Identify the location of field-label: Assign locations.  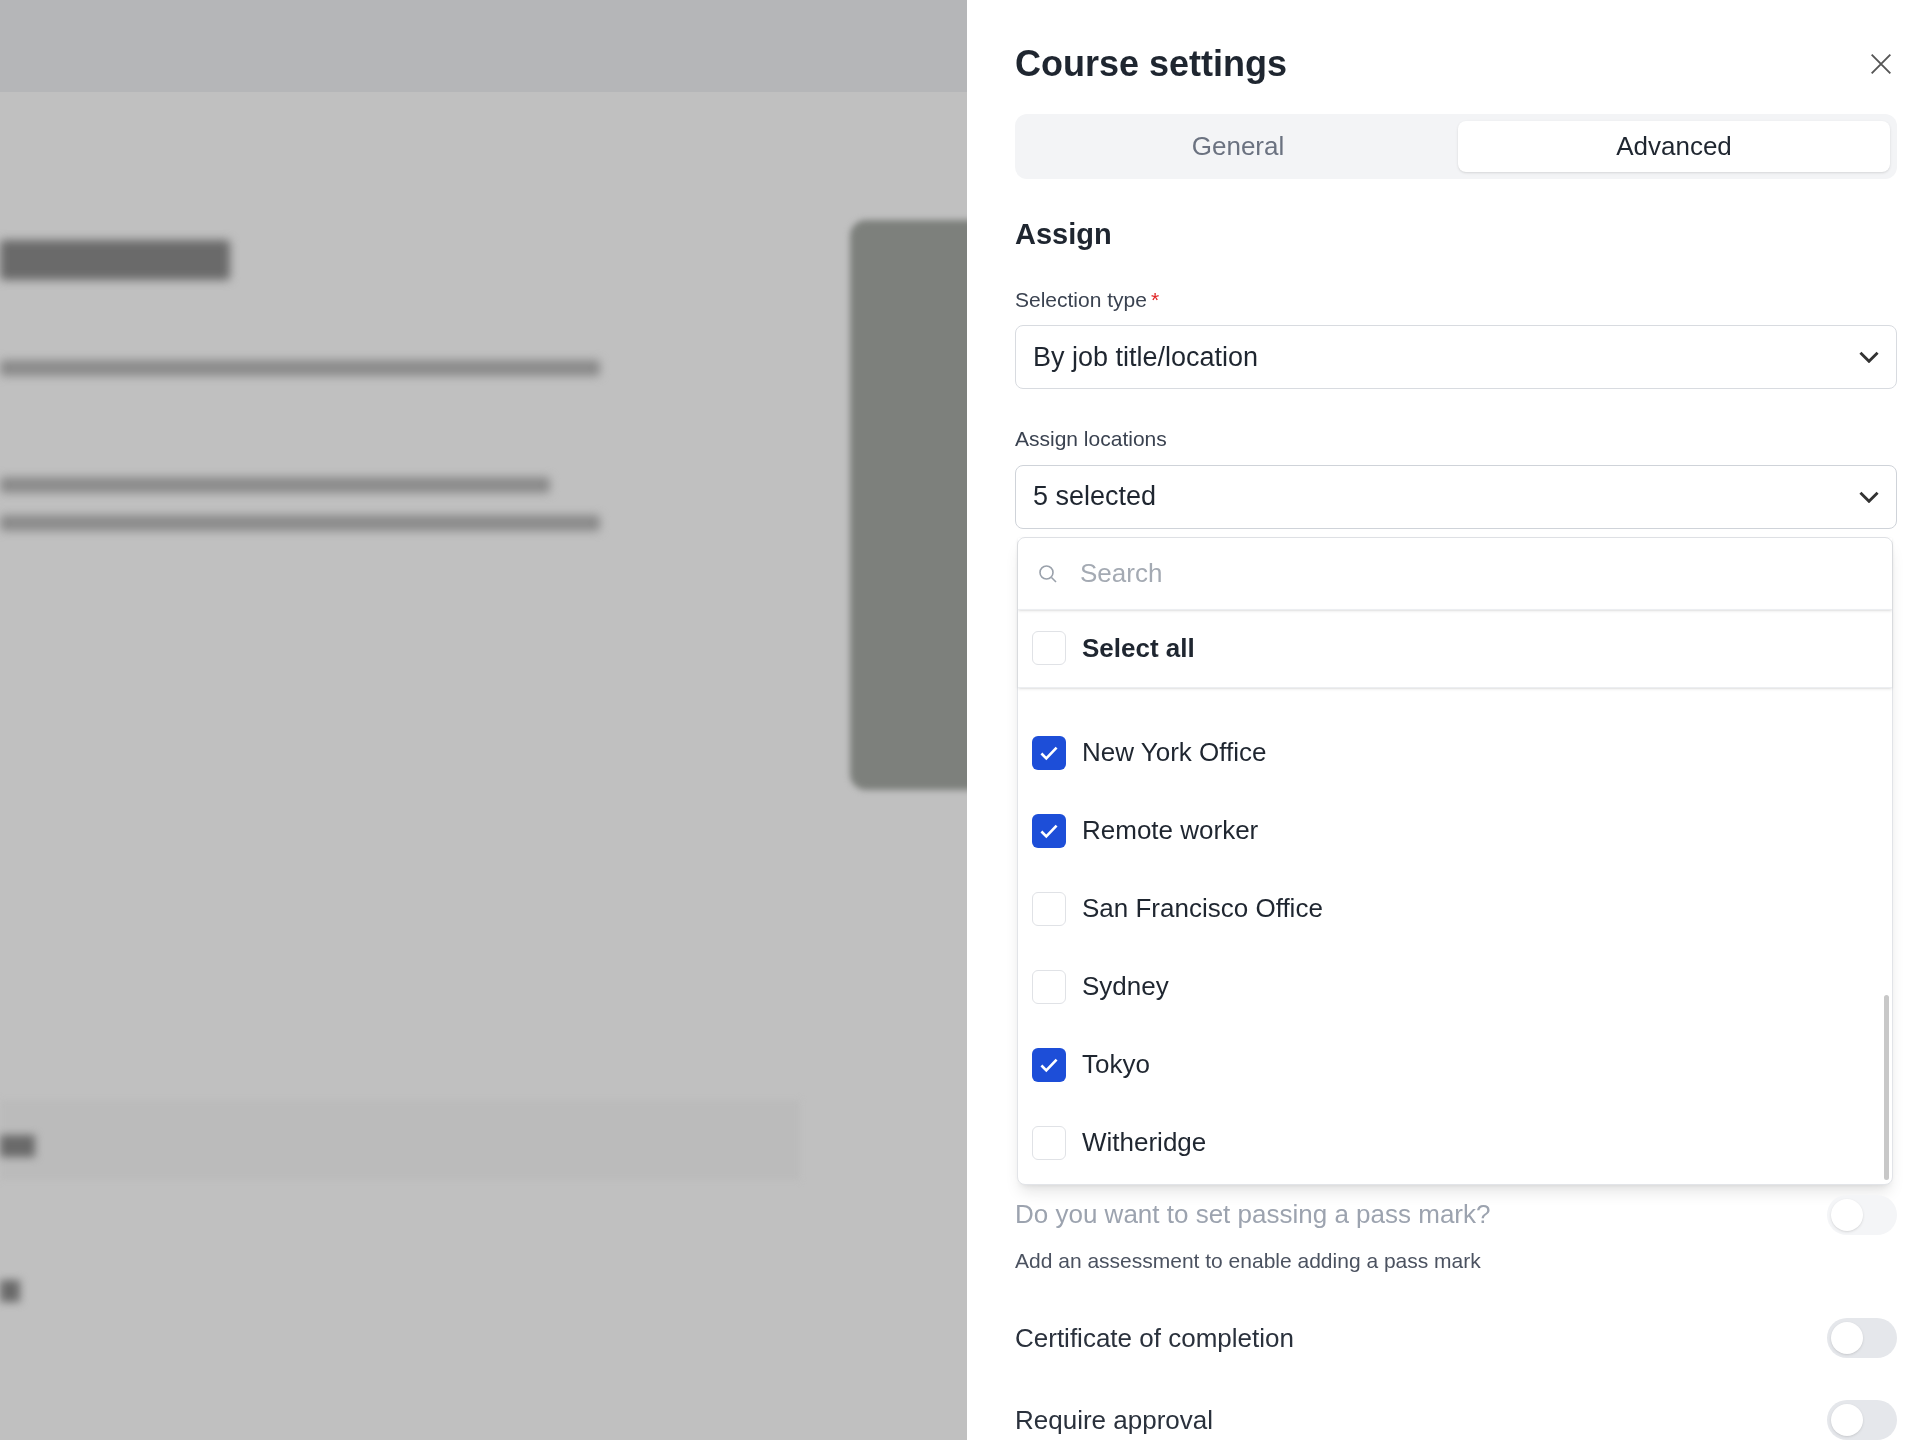
(1091, 439).